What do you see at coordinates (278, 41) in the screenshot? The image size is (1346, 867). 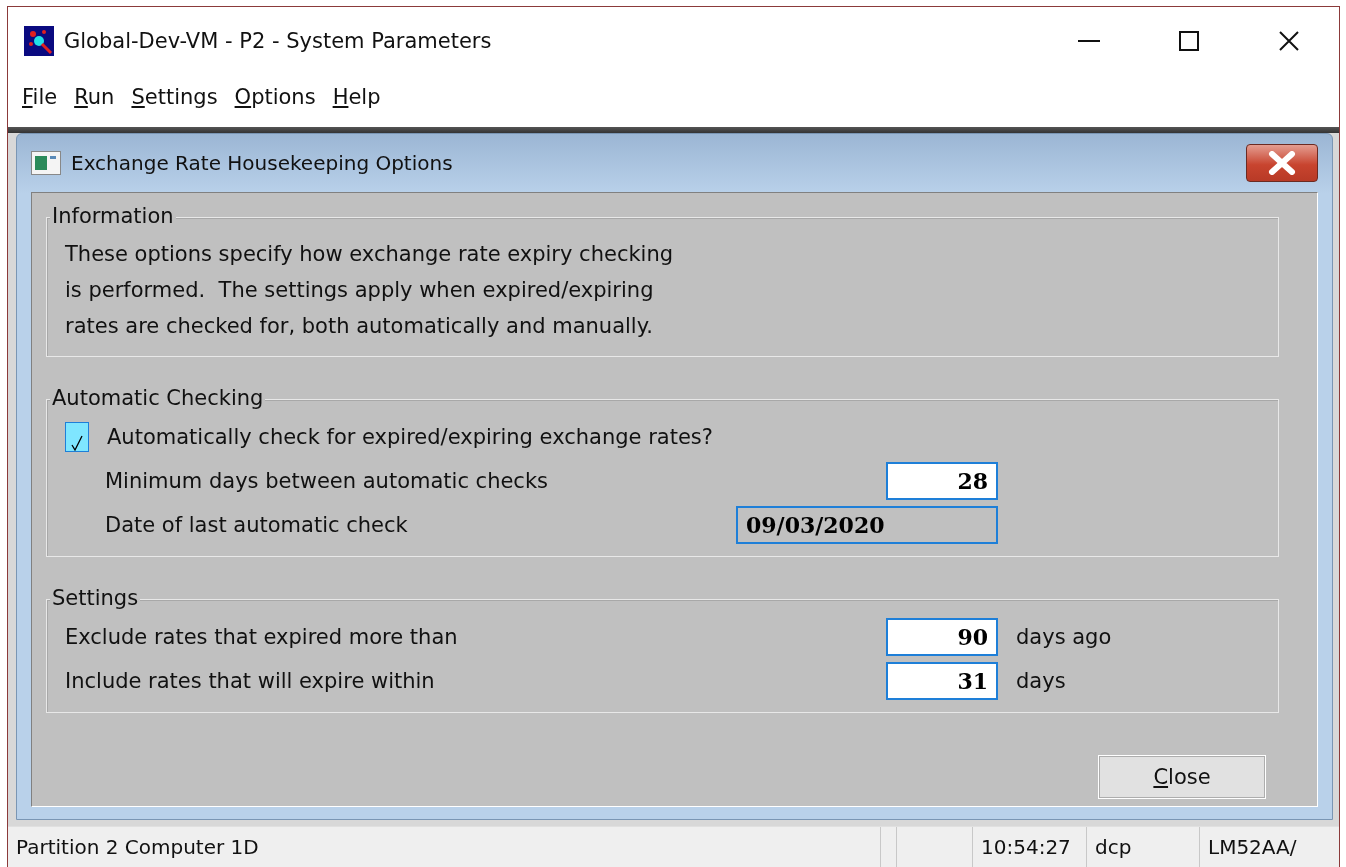 I see `window-title: Global-Dev-VM - P2 - System Parameters` at bounding box center [278, 41].